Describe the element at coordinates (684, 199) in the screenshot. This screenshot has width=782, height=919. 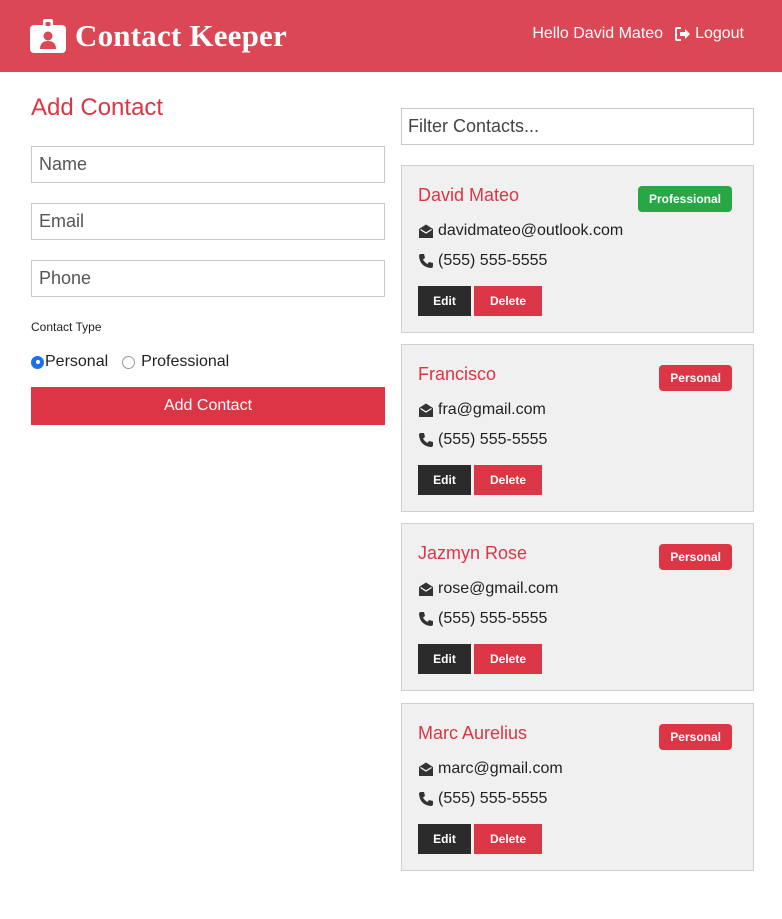
I see `contact-type-badge: Professional` at that location.